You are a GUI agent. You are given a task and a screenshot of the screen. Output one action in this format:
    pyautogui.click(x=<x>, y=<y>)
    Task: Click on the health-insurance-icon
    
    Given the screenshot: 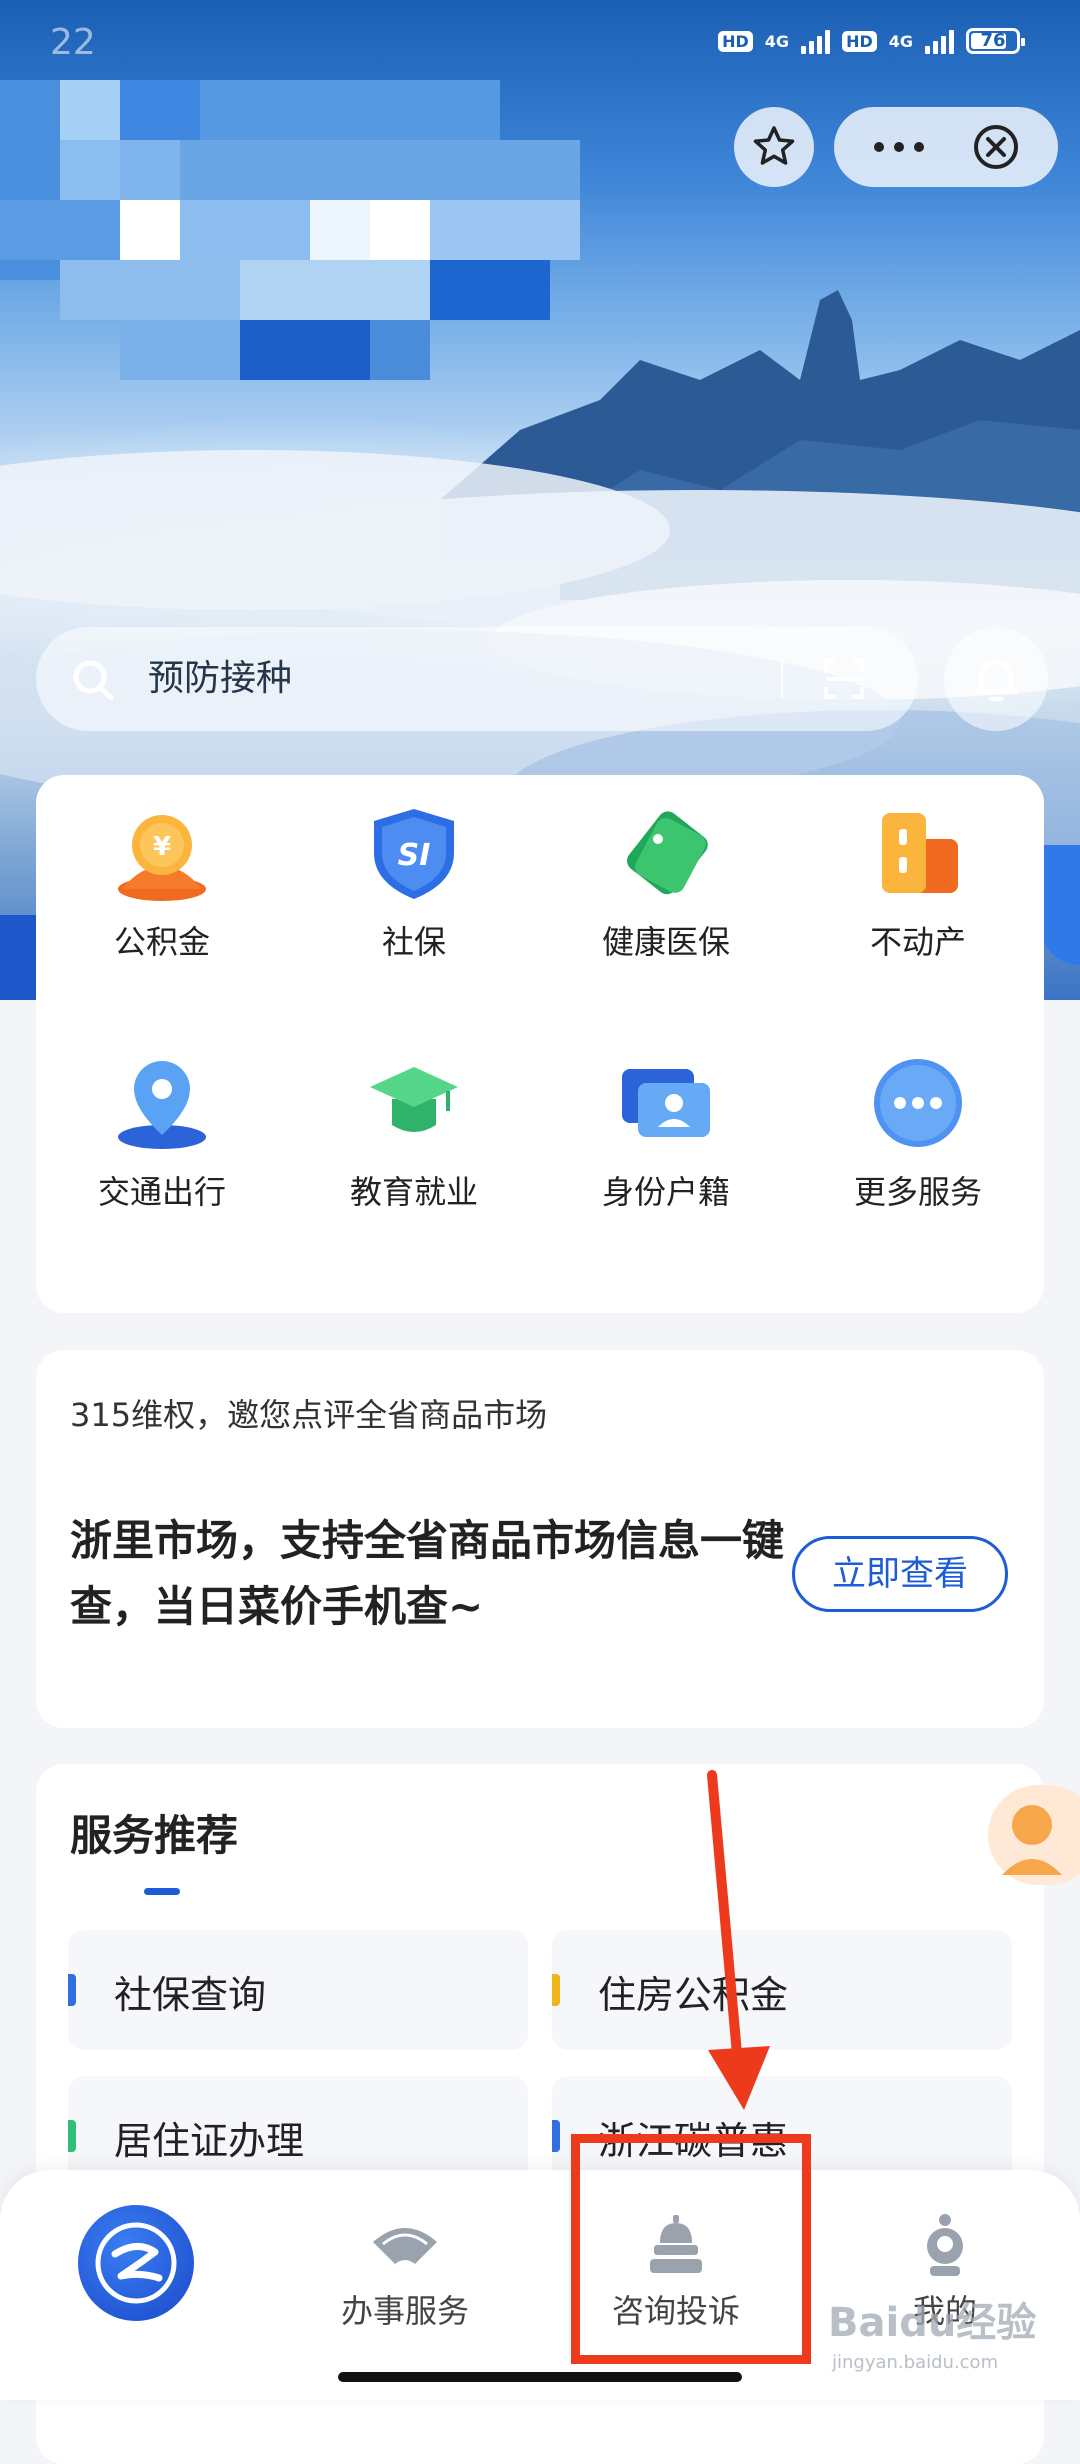 What is the action you would take?
    pyautogui.click(x=667, y=853)
    